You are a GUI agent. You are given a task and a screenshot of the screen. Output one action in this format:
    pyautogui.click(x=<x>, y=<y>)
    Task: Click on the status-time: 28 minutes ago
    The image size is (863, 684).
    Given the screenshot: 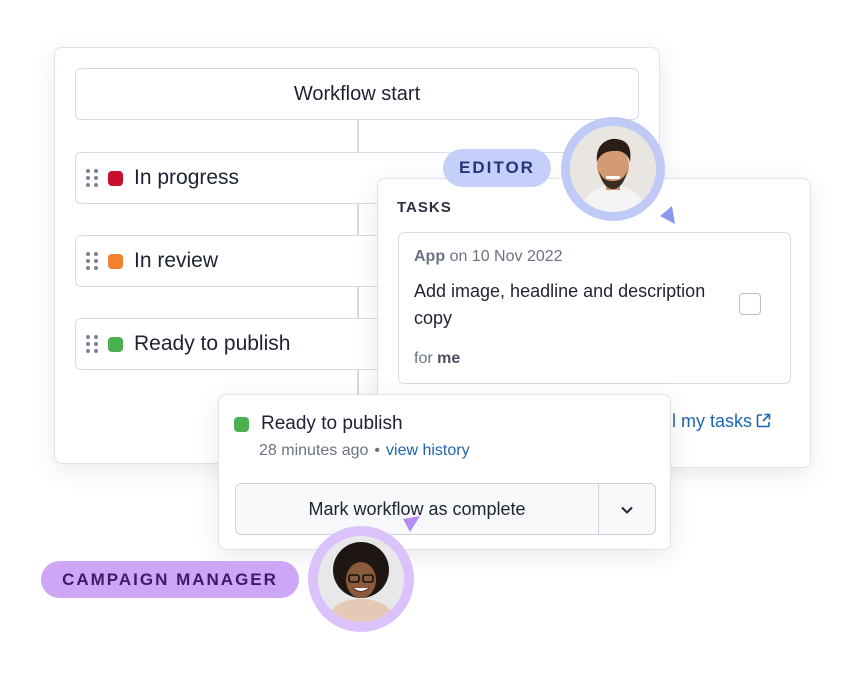 What is the action you would take?
    pyautogui.click(x=314, y=450)
    